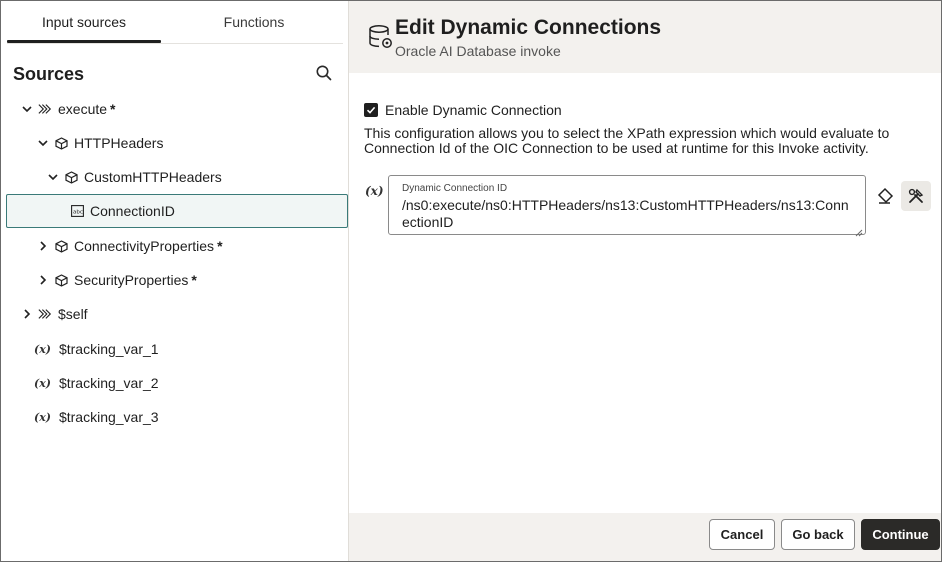 Image resolution: width=942 pixels, height=562 pixels. Describe the element at coordinates (742, 534) in the screenshot. I see `cancel-button: Cancel` at that location.